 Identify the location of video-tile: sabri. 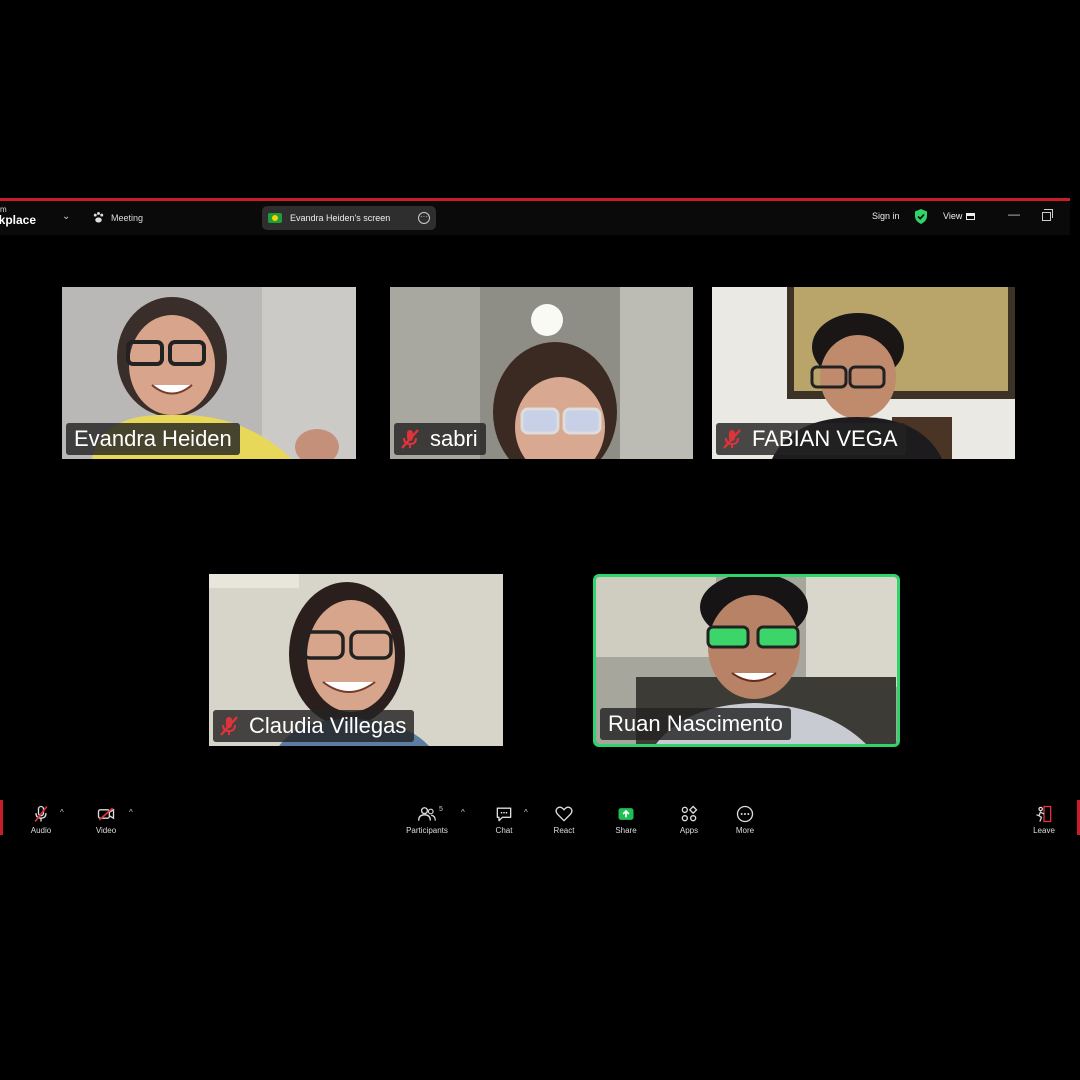
(541, 373).